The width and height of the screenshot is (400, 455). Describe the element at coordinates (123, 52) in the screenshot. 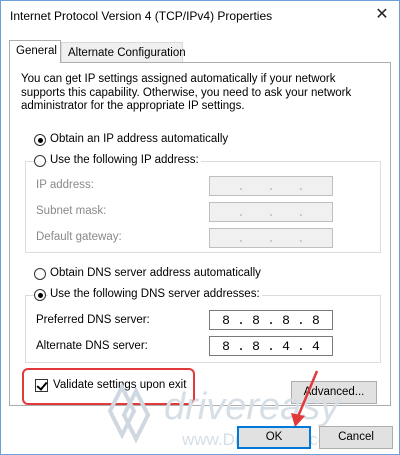

I see `tab-alternate-configuration: Alternate Configuration` at that location.